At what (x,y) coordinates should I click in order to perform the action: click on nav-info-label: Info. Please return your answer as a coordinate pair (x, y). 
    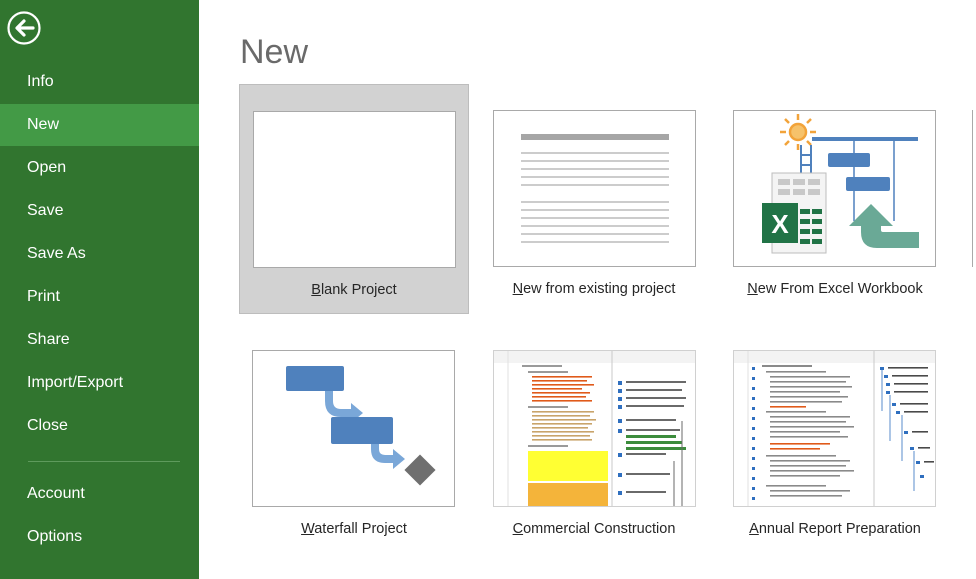
    Looking at the image, I should click on (40, 81).